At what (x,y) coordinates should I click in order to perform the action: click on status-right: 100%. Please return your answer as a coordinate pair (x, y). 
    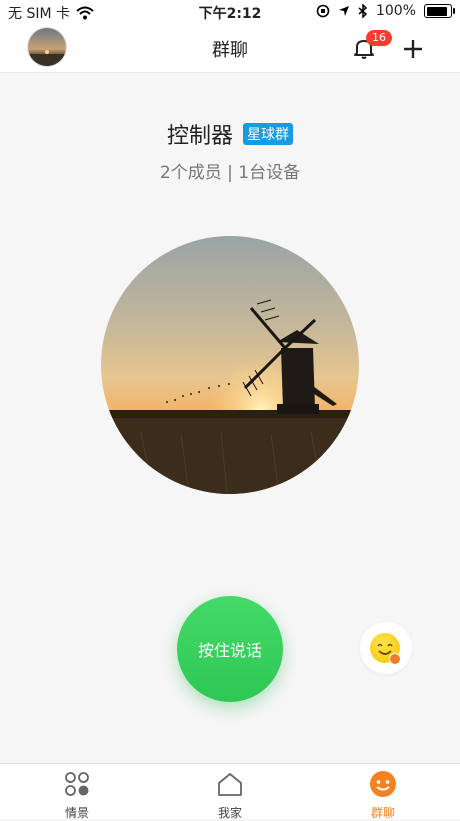
    Looking at the image, I should click on (385, 11).